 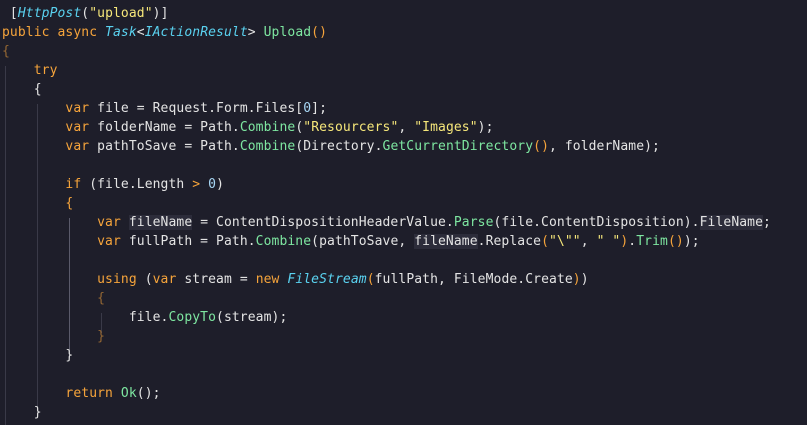 I want to click on code-token: FileStream, so click(x=327, y=279).